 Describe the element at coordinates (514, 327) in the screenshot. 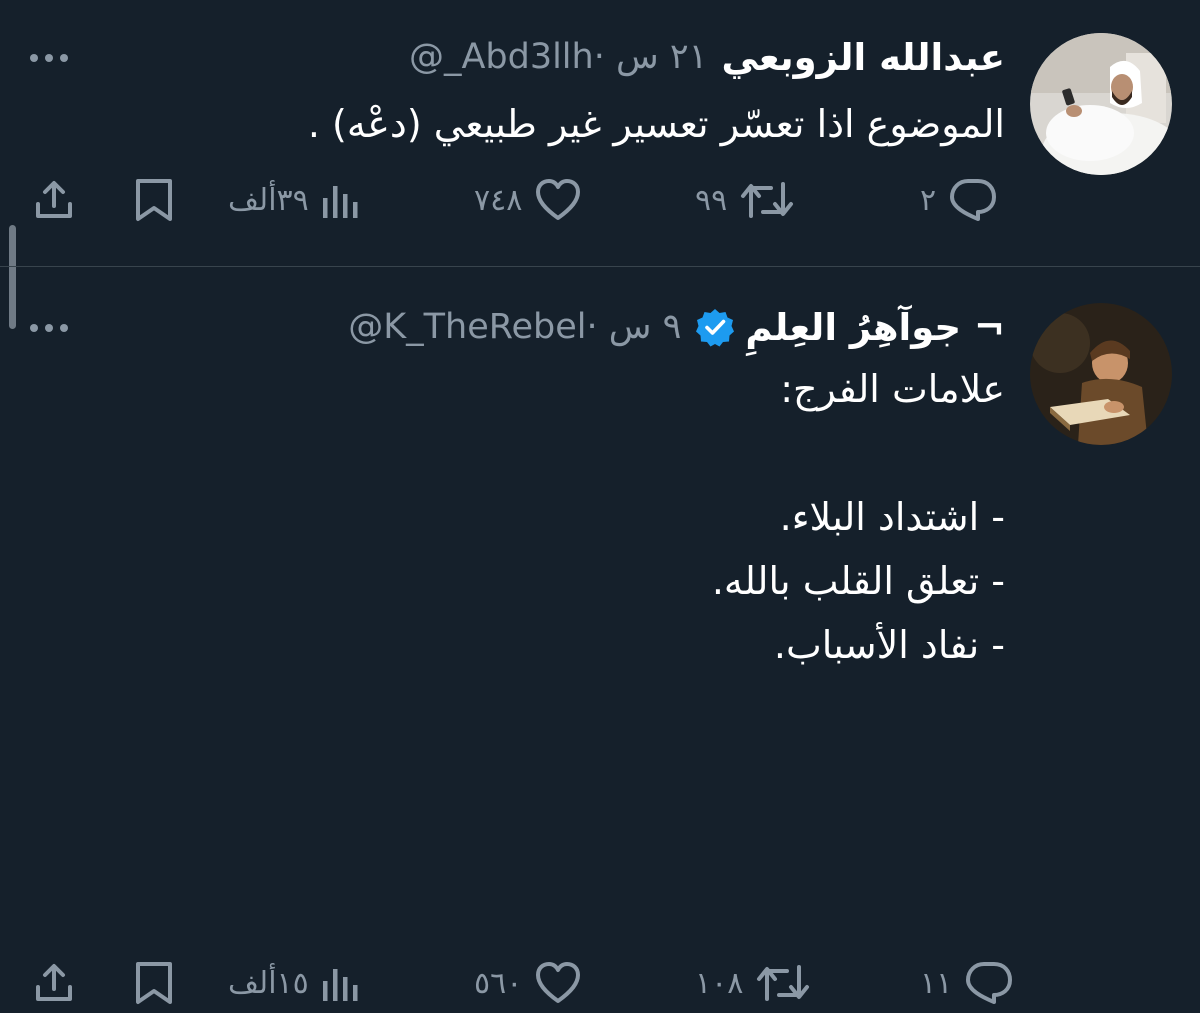

I see `handle-and-time: @K_TheRebel· ٩ س` at that location.